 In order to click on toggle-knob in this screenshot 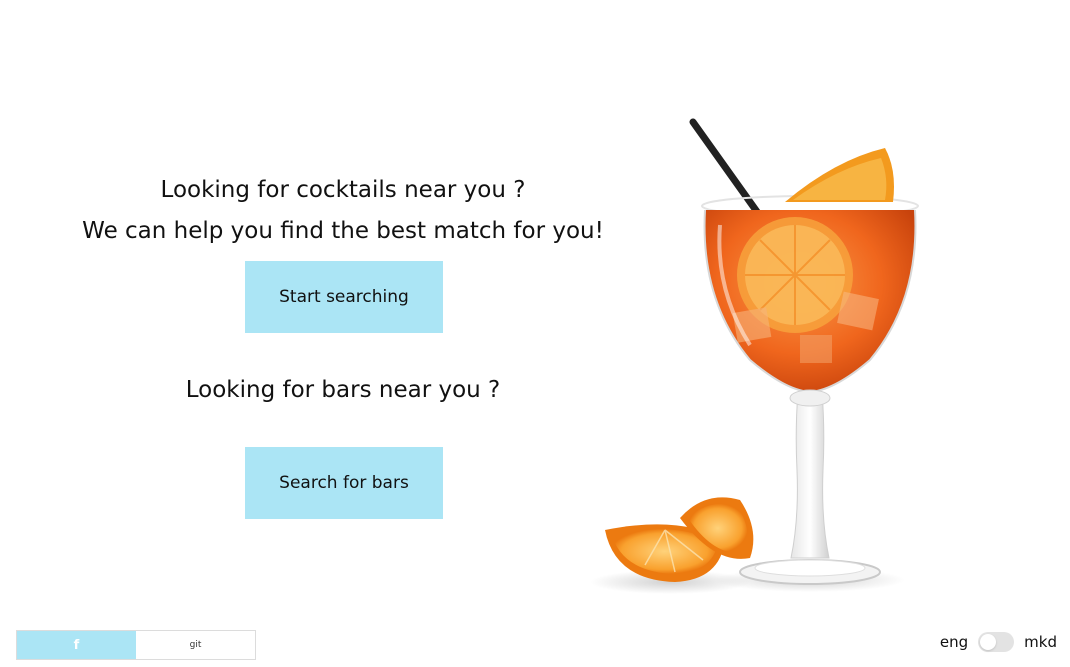, I will do `click(988, 642)`.